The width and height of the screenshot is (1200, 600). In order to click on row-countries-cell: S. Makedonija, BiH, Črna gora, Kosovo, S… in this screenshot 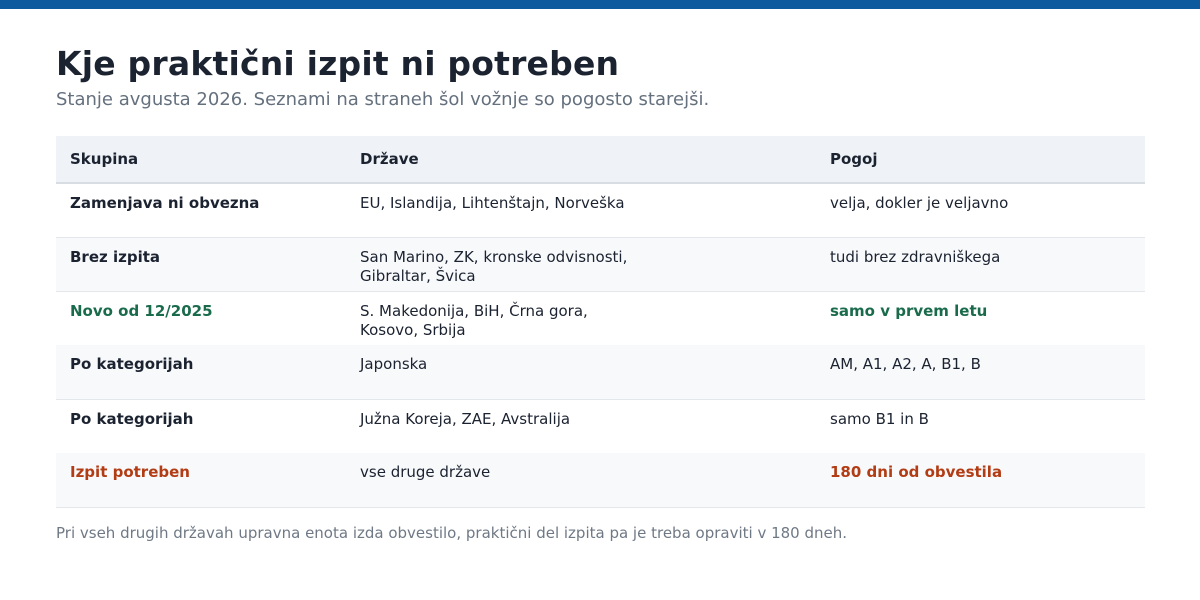, I will do `click(474, 320)`.